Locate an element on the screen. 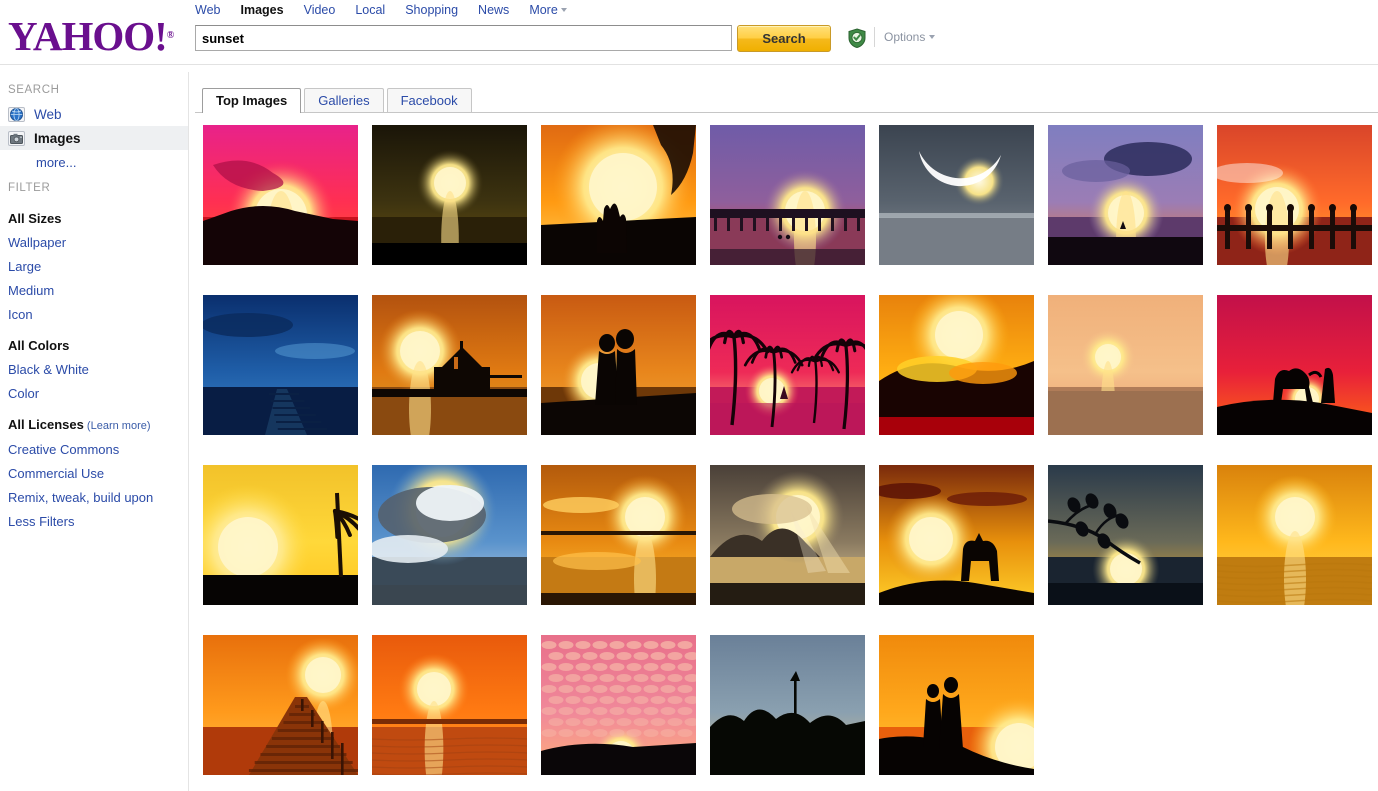 The image size is (1378, 791). yahoo-logo: YAHOO!® is located at coordinates (95, 36).